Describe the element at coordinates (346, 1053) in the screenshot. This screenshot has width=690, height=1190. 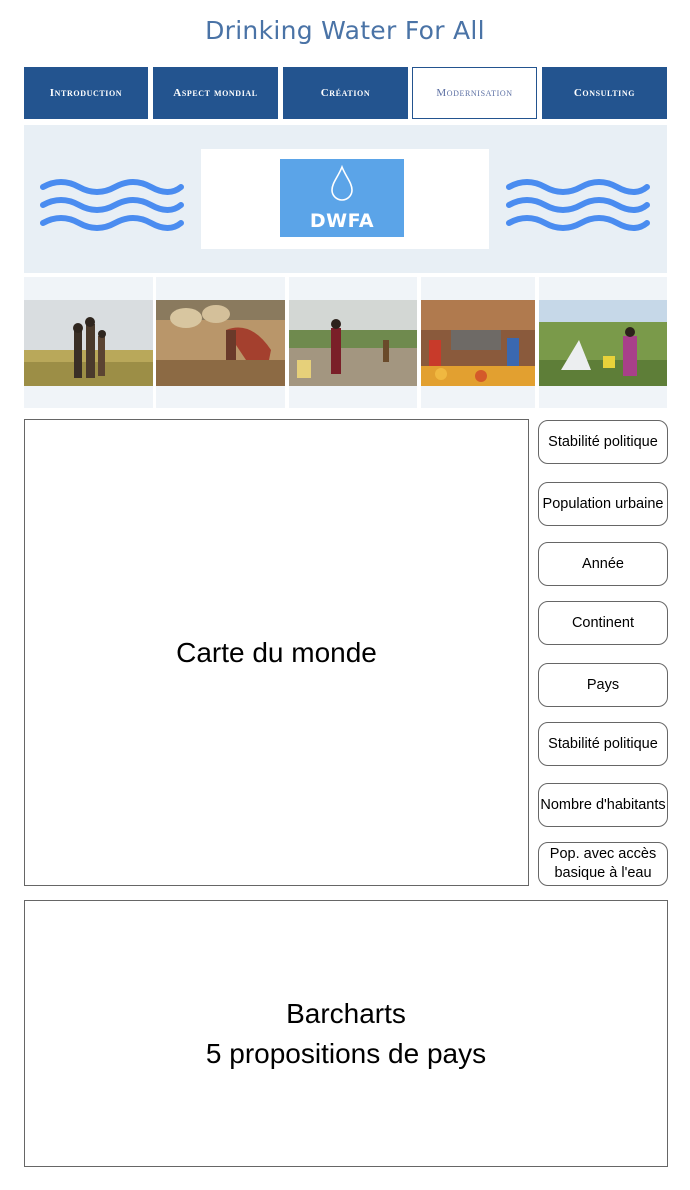
I see `barchart-sublabel: 5 propositions de pays` at that location.